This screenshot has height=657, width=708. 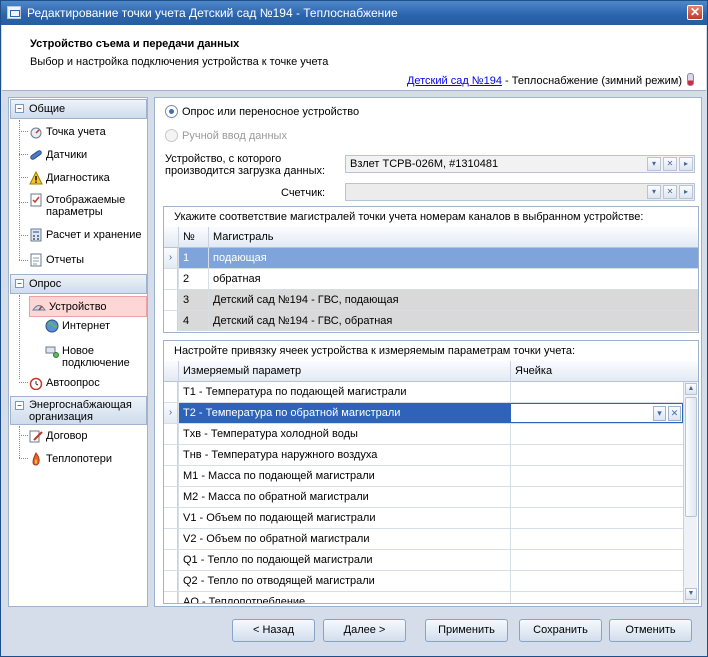 I want to click on parameter-cell: Tнв - Температура наружного воздуха, so click(x=344, y=455).